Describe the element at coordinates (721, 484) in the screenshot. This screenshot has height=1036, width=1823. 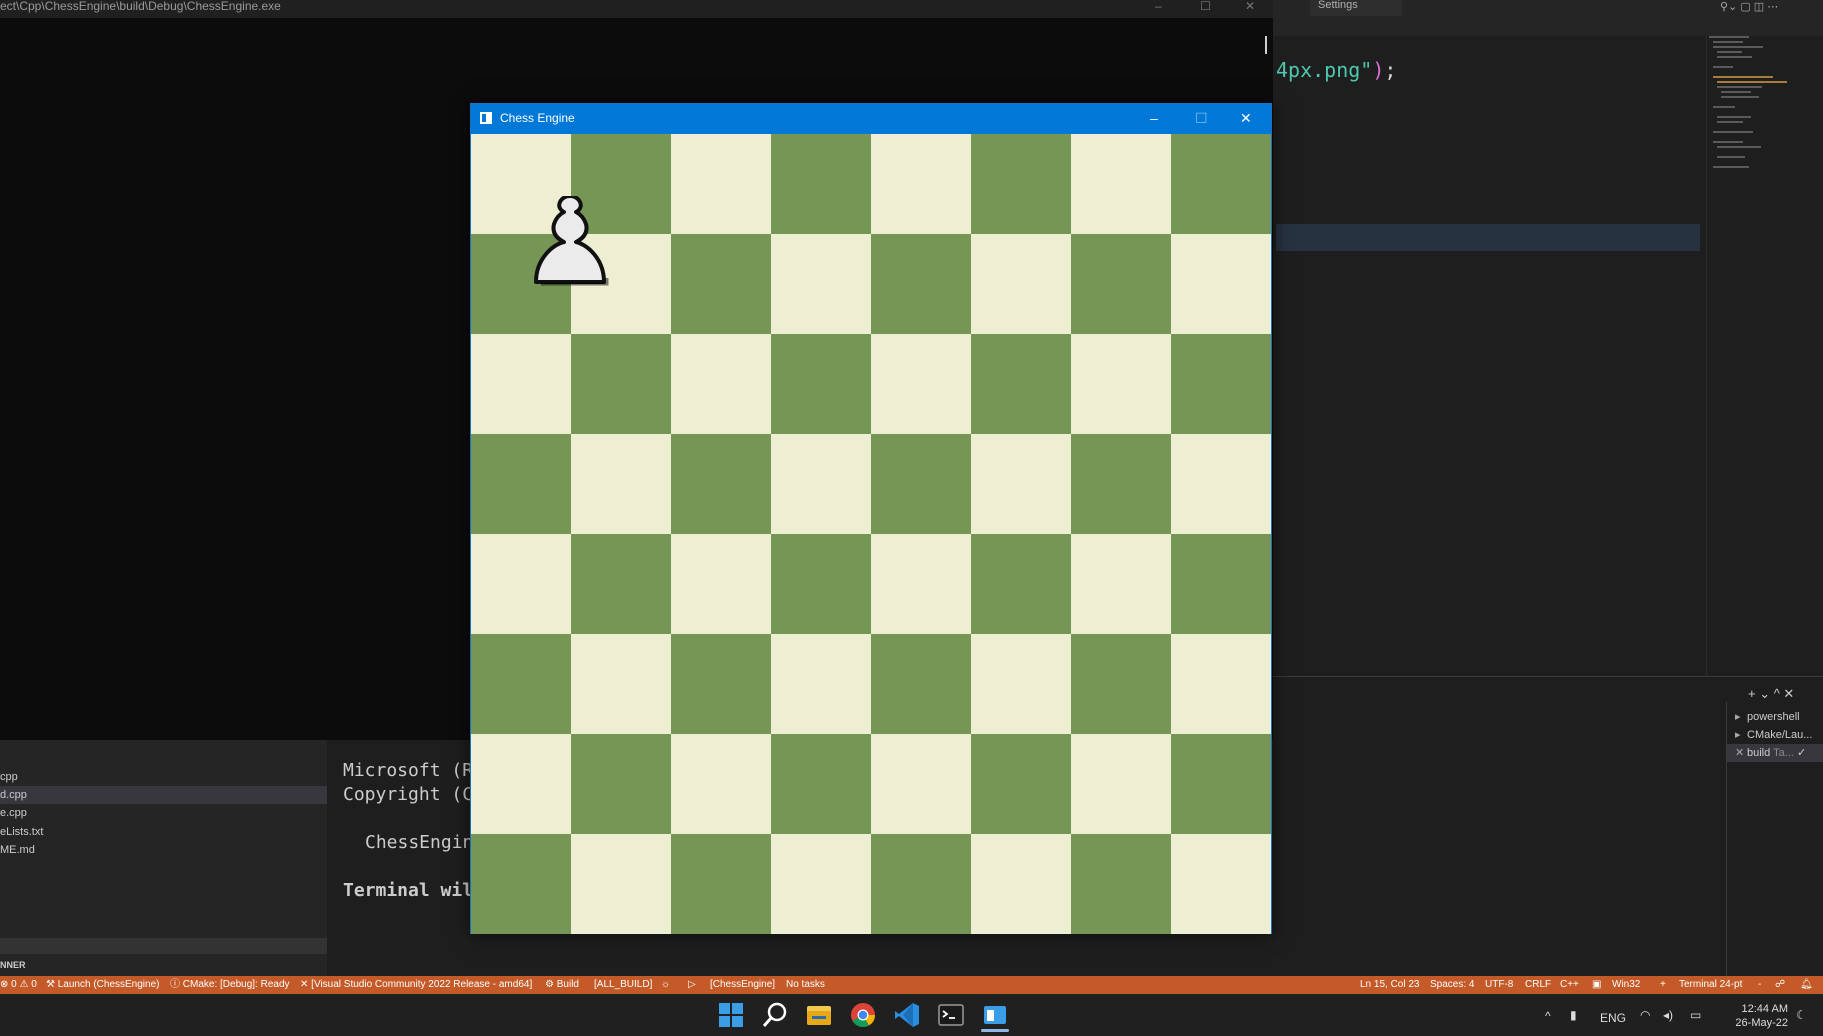
I see `board-square-c5` at that location.